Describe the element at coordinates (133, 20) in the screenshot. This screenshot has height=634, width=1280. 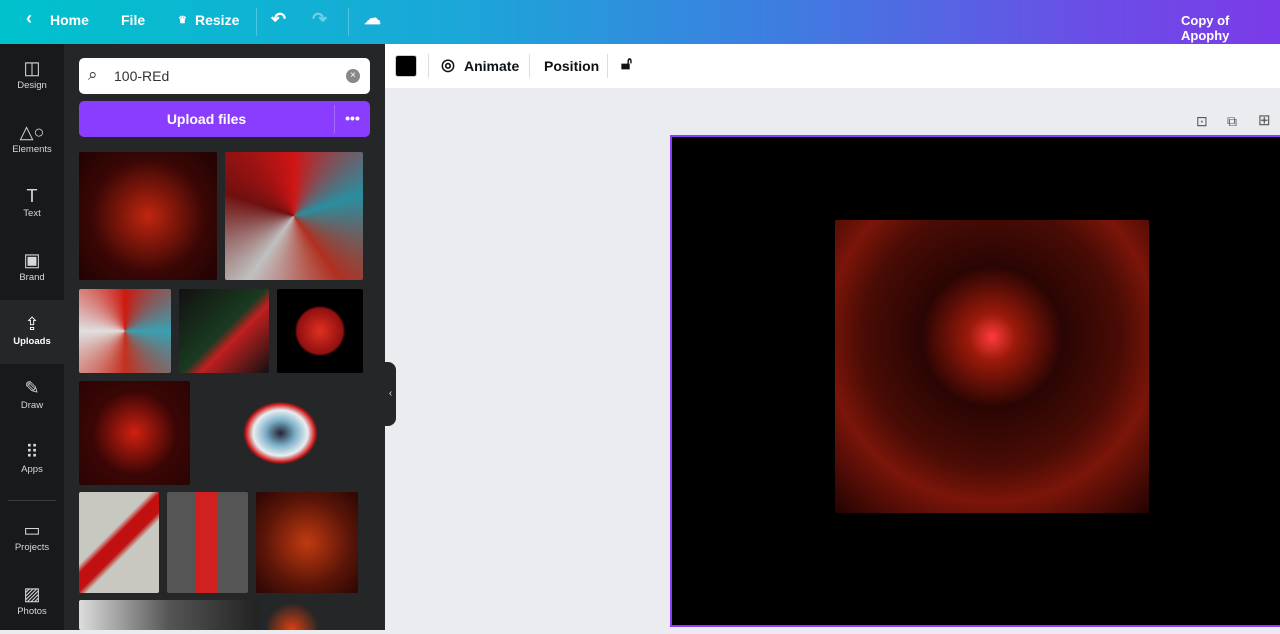
I see `file-menu: File` at that location.